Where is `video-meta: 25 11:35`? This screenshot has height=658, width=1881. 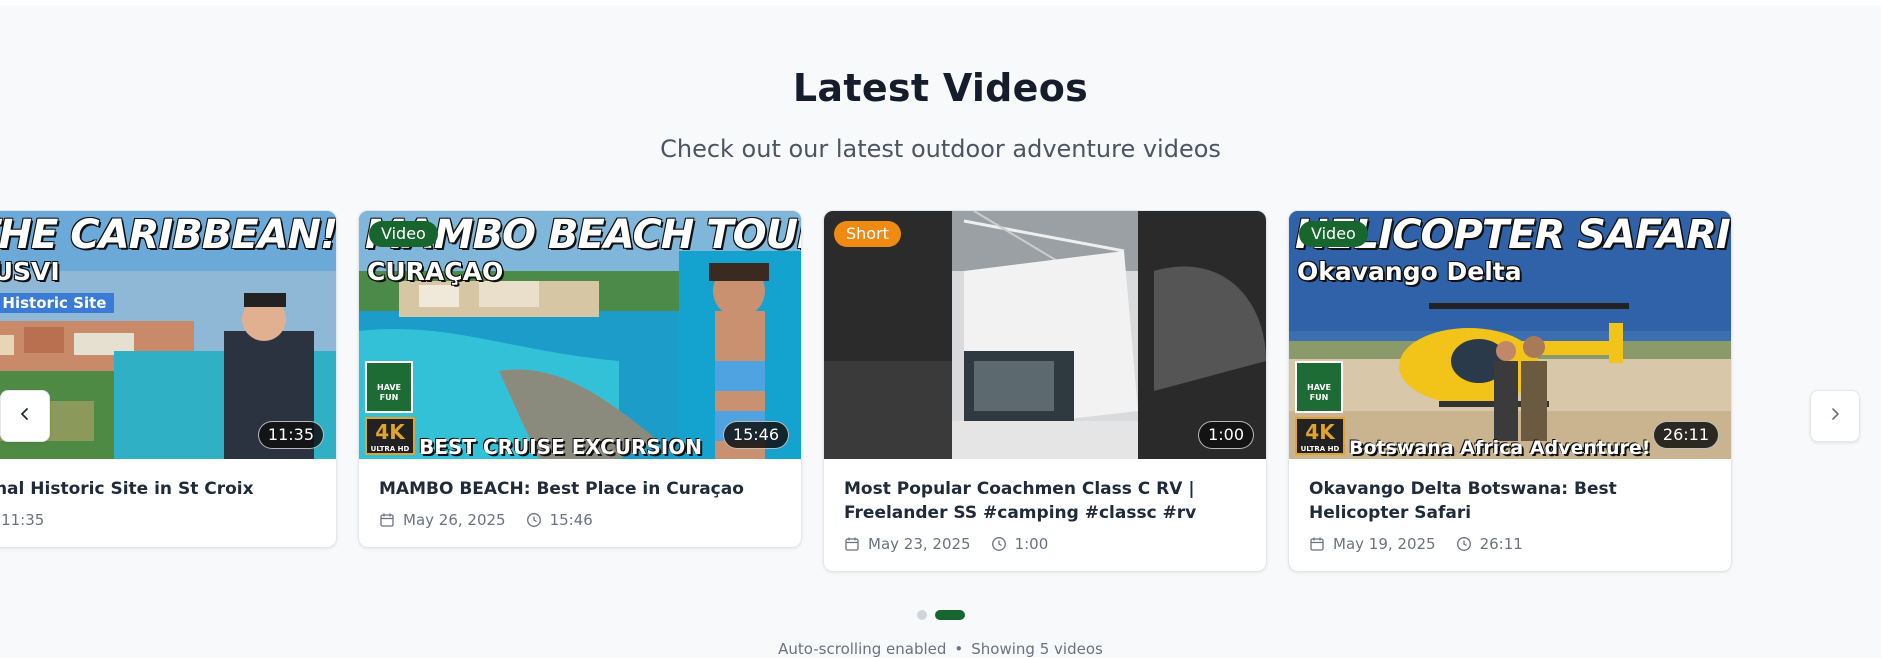 video-meta: 25 11:35 is located at coordinates (158, 520).